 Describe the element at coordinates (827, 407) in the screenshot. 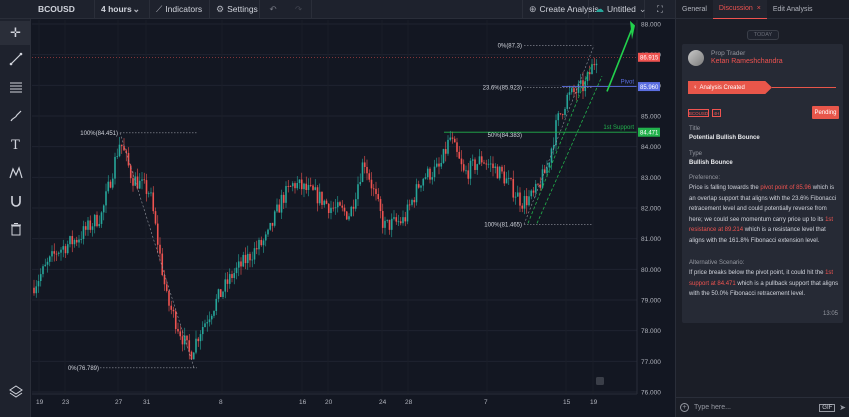

I see `gif-button: GIF` at that location.